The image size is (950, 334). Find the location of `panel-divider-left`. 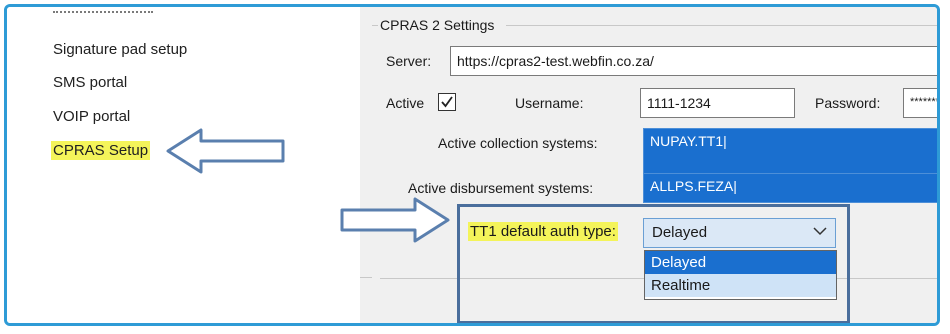

panel-divider-left is located at coordinates (366, 277).